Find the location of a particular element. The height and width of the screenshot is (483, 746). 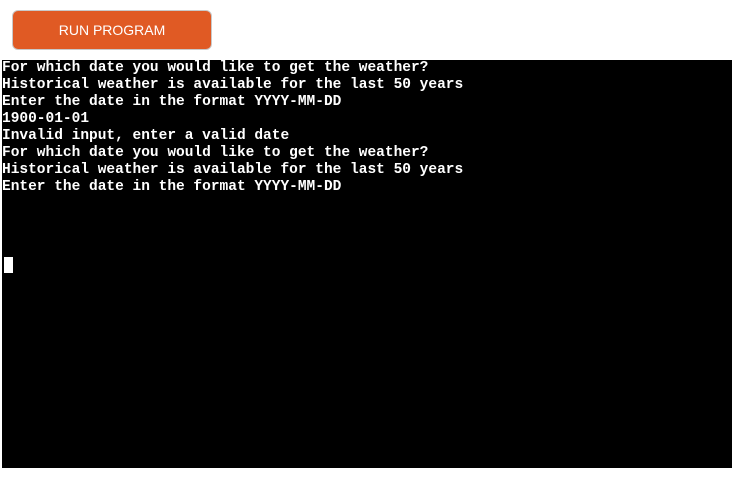

text-cursor is located at coordinates (8, 265).